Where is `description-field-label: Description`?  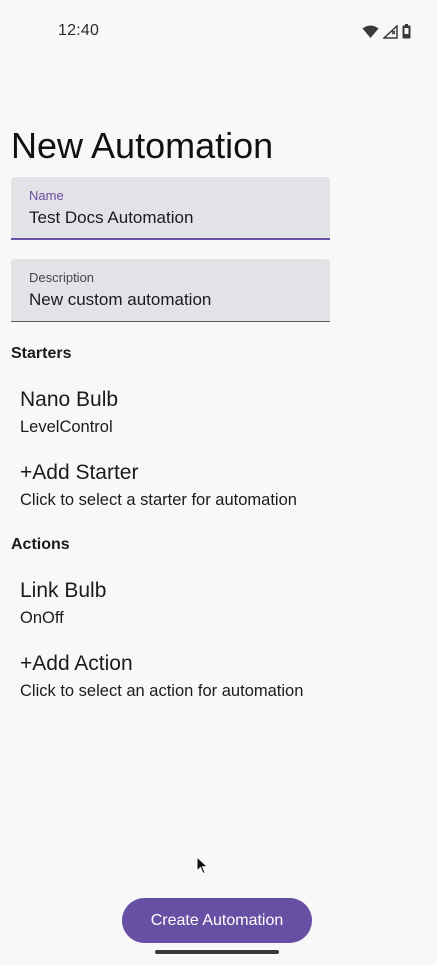
description-field-label: Description is located at coordinates (62, 277).